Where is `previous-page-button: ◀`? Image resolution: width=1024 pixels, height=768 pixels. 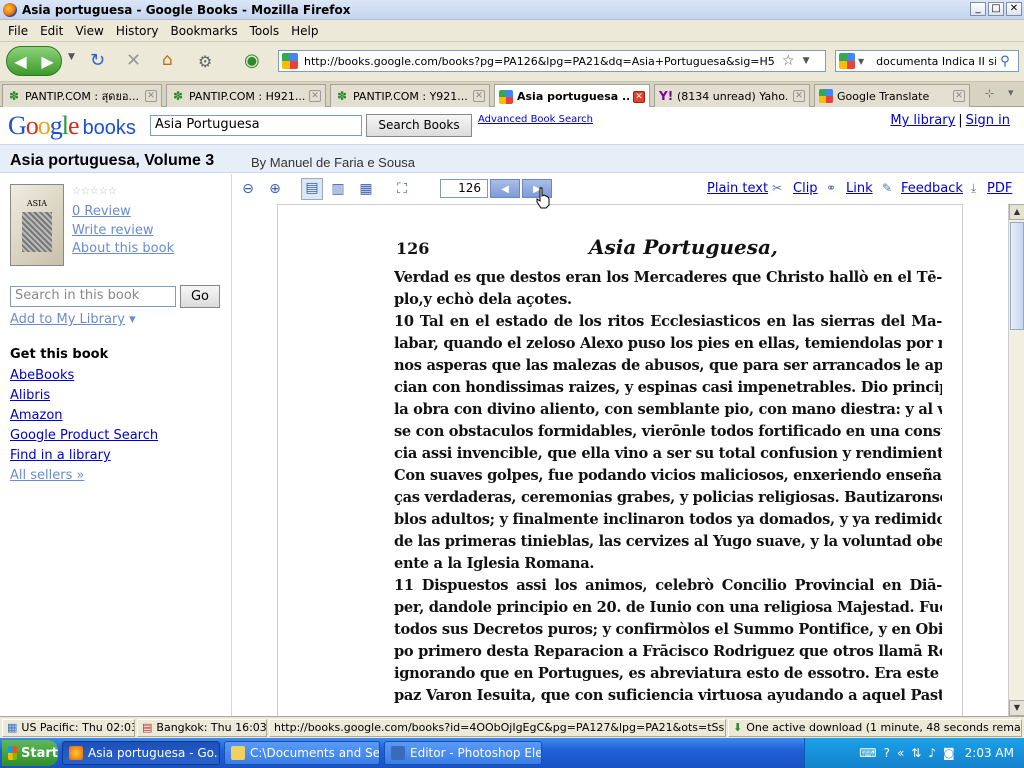 previous-page-button: ◀ is located at coordinates (505, 188).